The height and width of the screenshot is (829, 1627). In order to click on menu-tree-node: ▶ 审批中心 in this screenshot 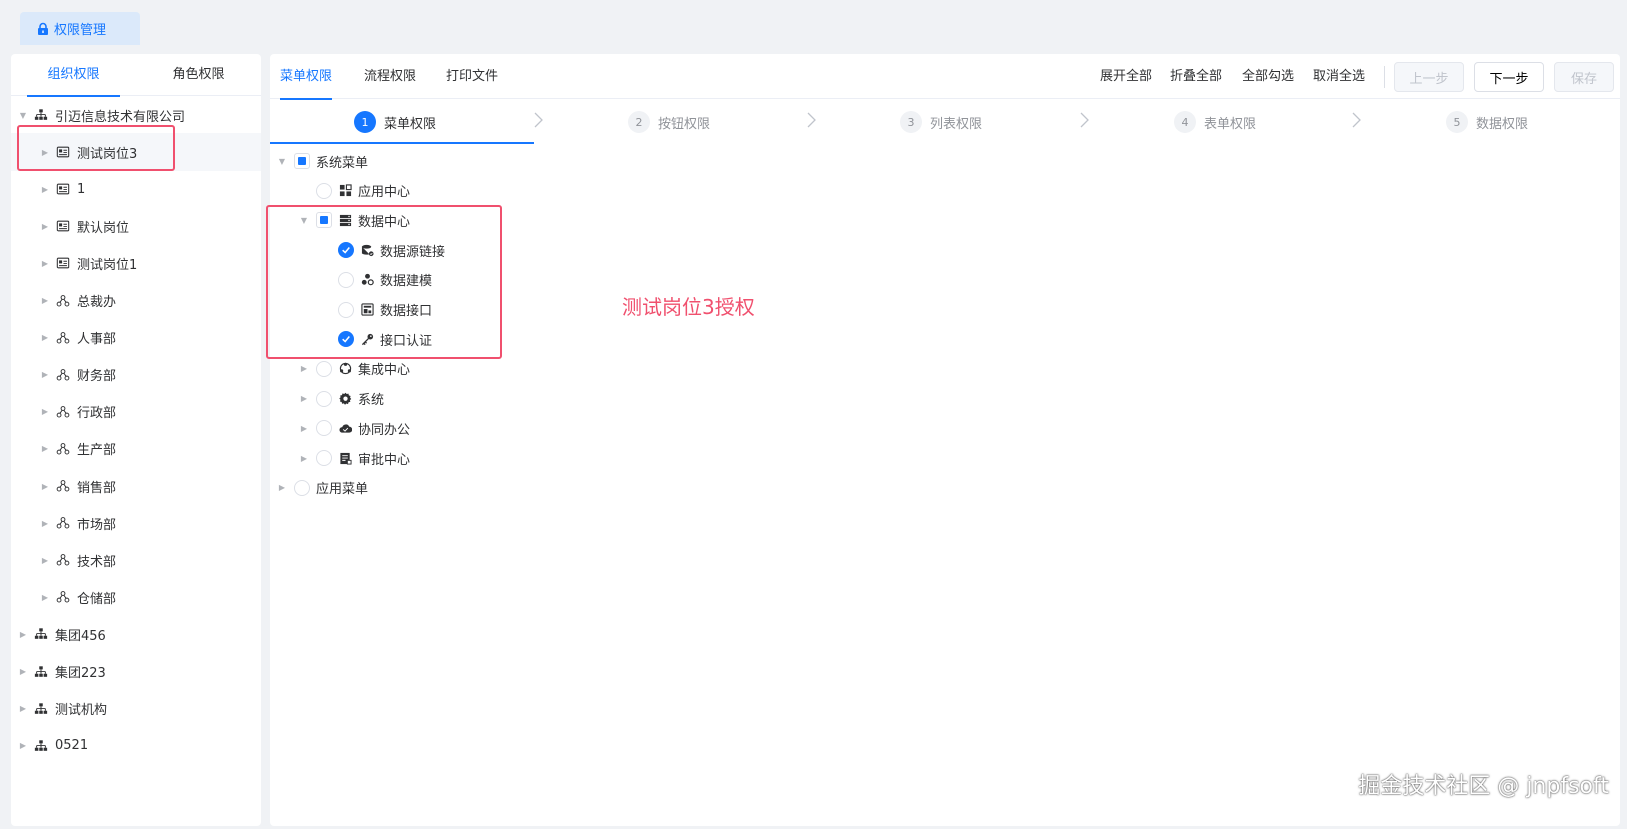, I will do `click(354, 458)`.